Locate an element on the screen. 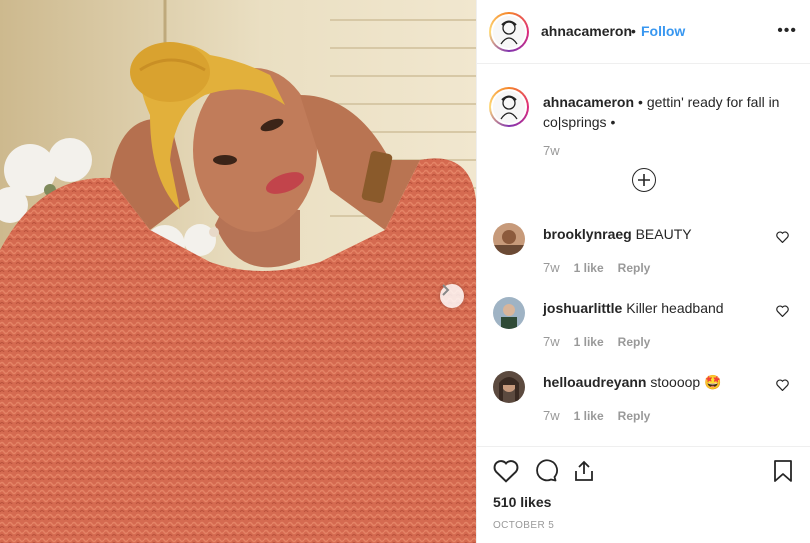  plus-circle-icon is located at coordinates (644, 180).